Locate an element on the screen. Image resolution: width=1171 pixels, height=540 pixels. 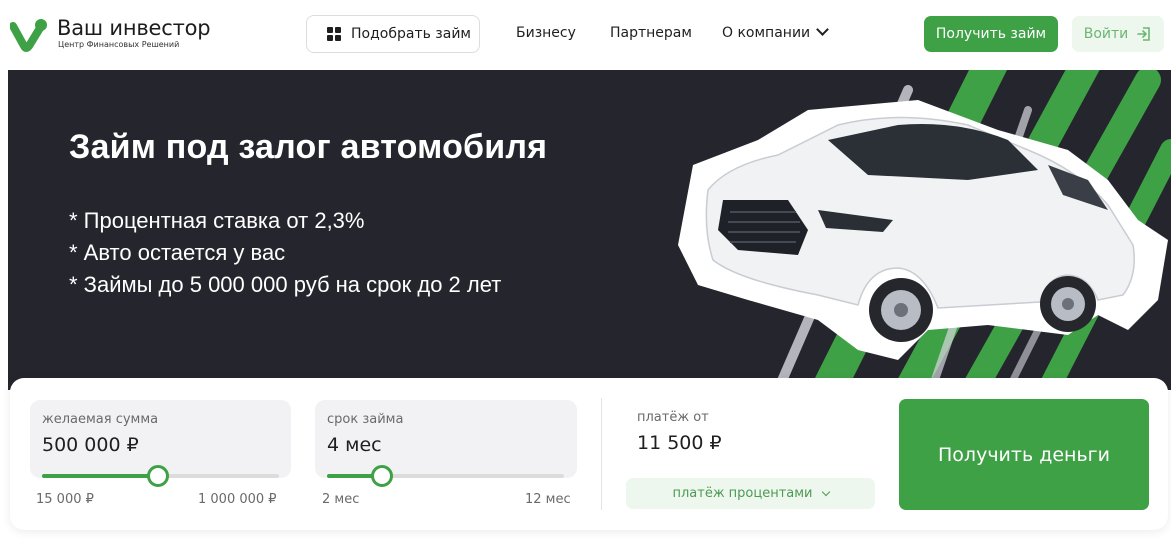
amount-min: 15 000 ₽ is located at coordinates (65, 499).